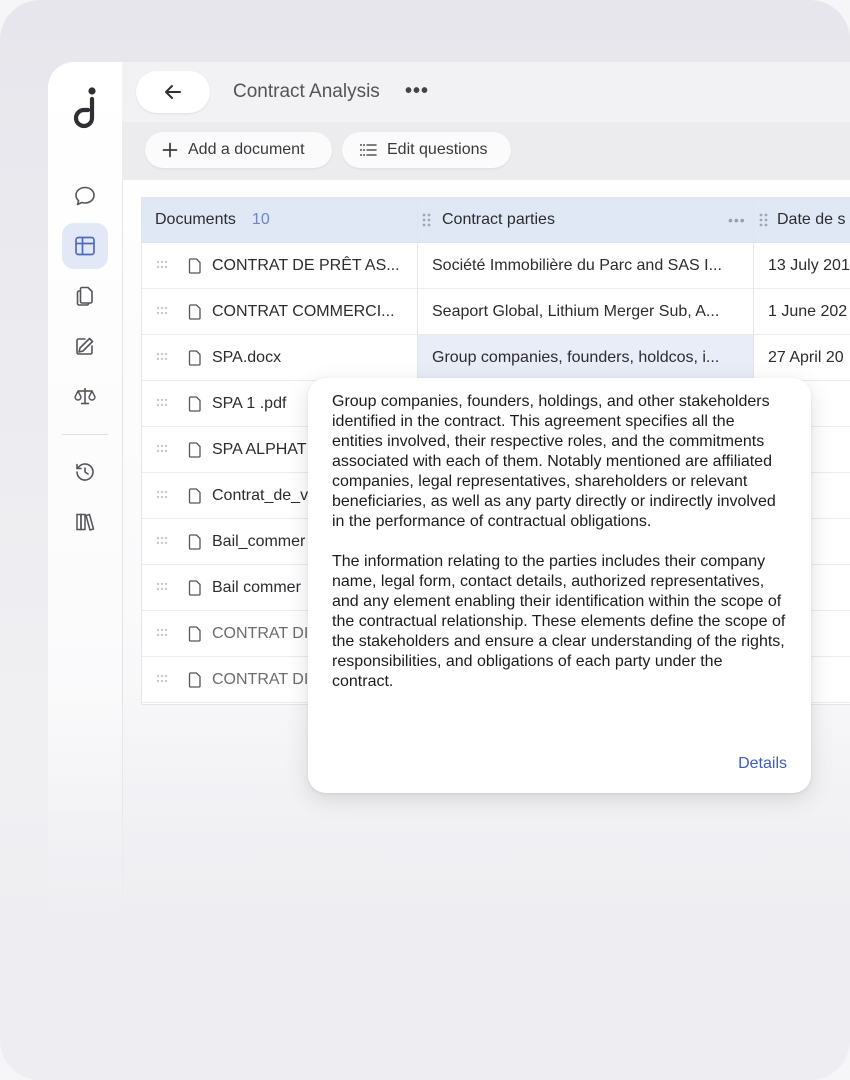 The width and height of the screenshot is (850, 1080). I want to click on details-link: Details, so click(762, 764).